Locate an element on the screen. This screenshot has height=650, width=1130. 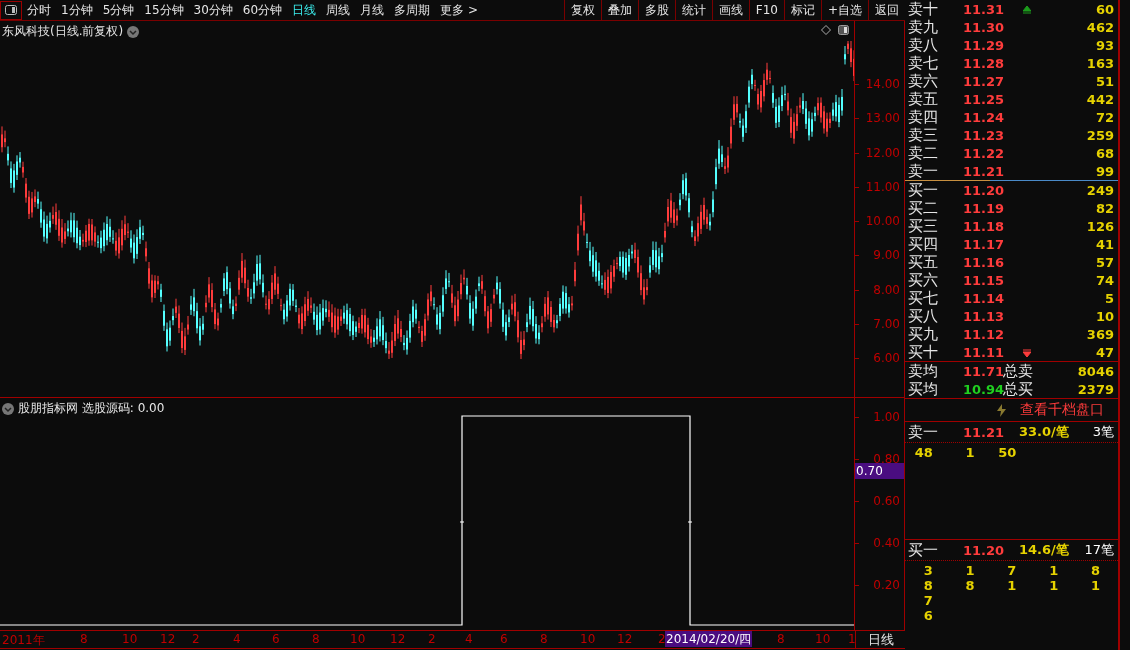
period-tab: 周线 is located at coordinates (338, 10).